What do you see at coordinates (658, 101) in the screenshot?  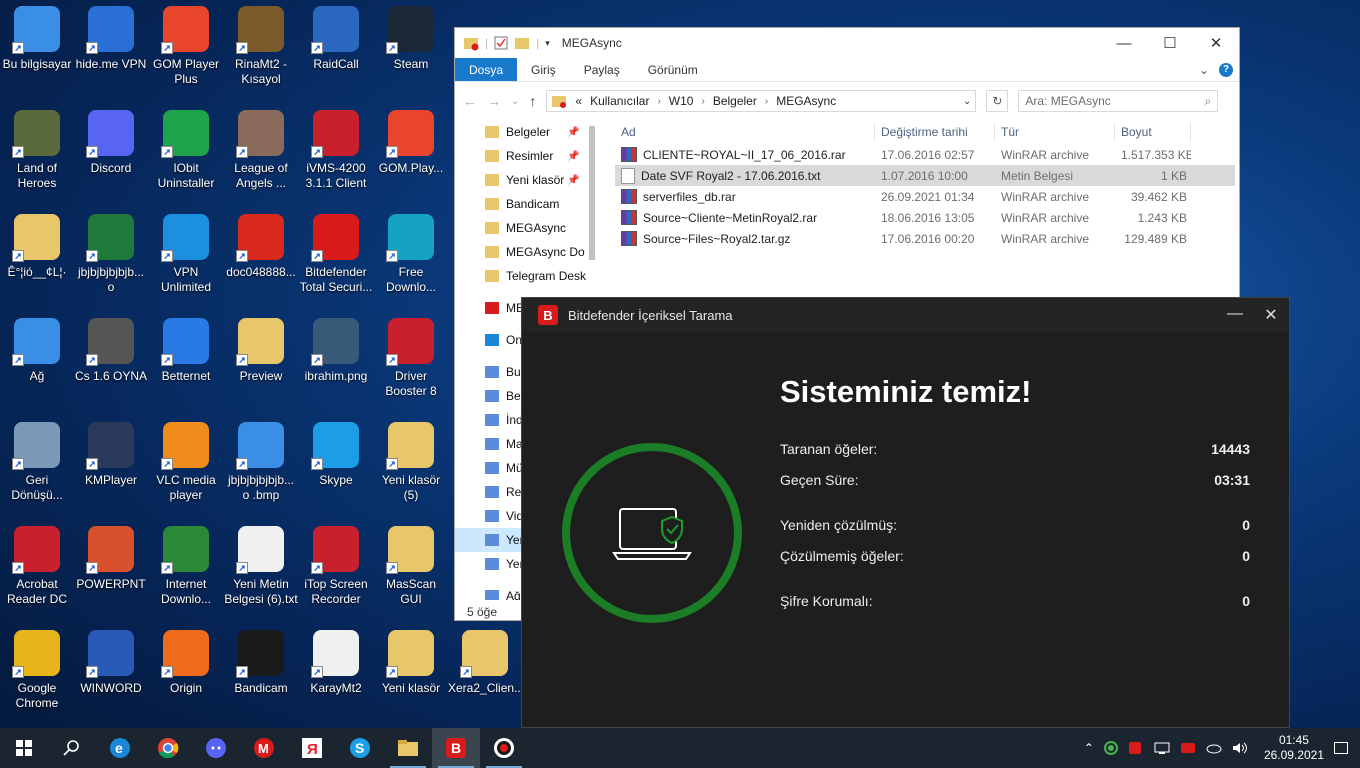 I see `chevron-right-icon: ›` at bounding box center [658, 101].